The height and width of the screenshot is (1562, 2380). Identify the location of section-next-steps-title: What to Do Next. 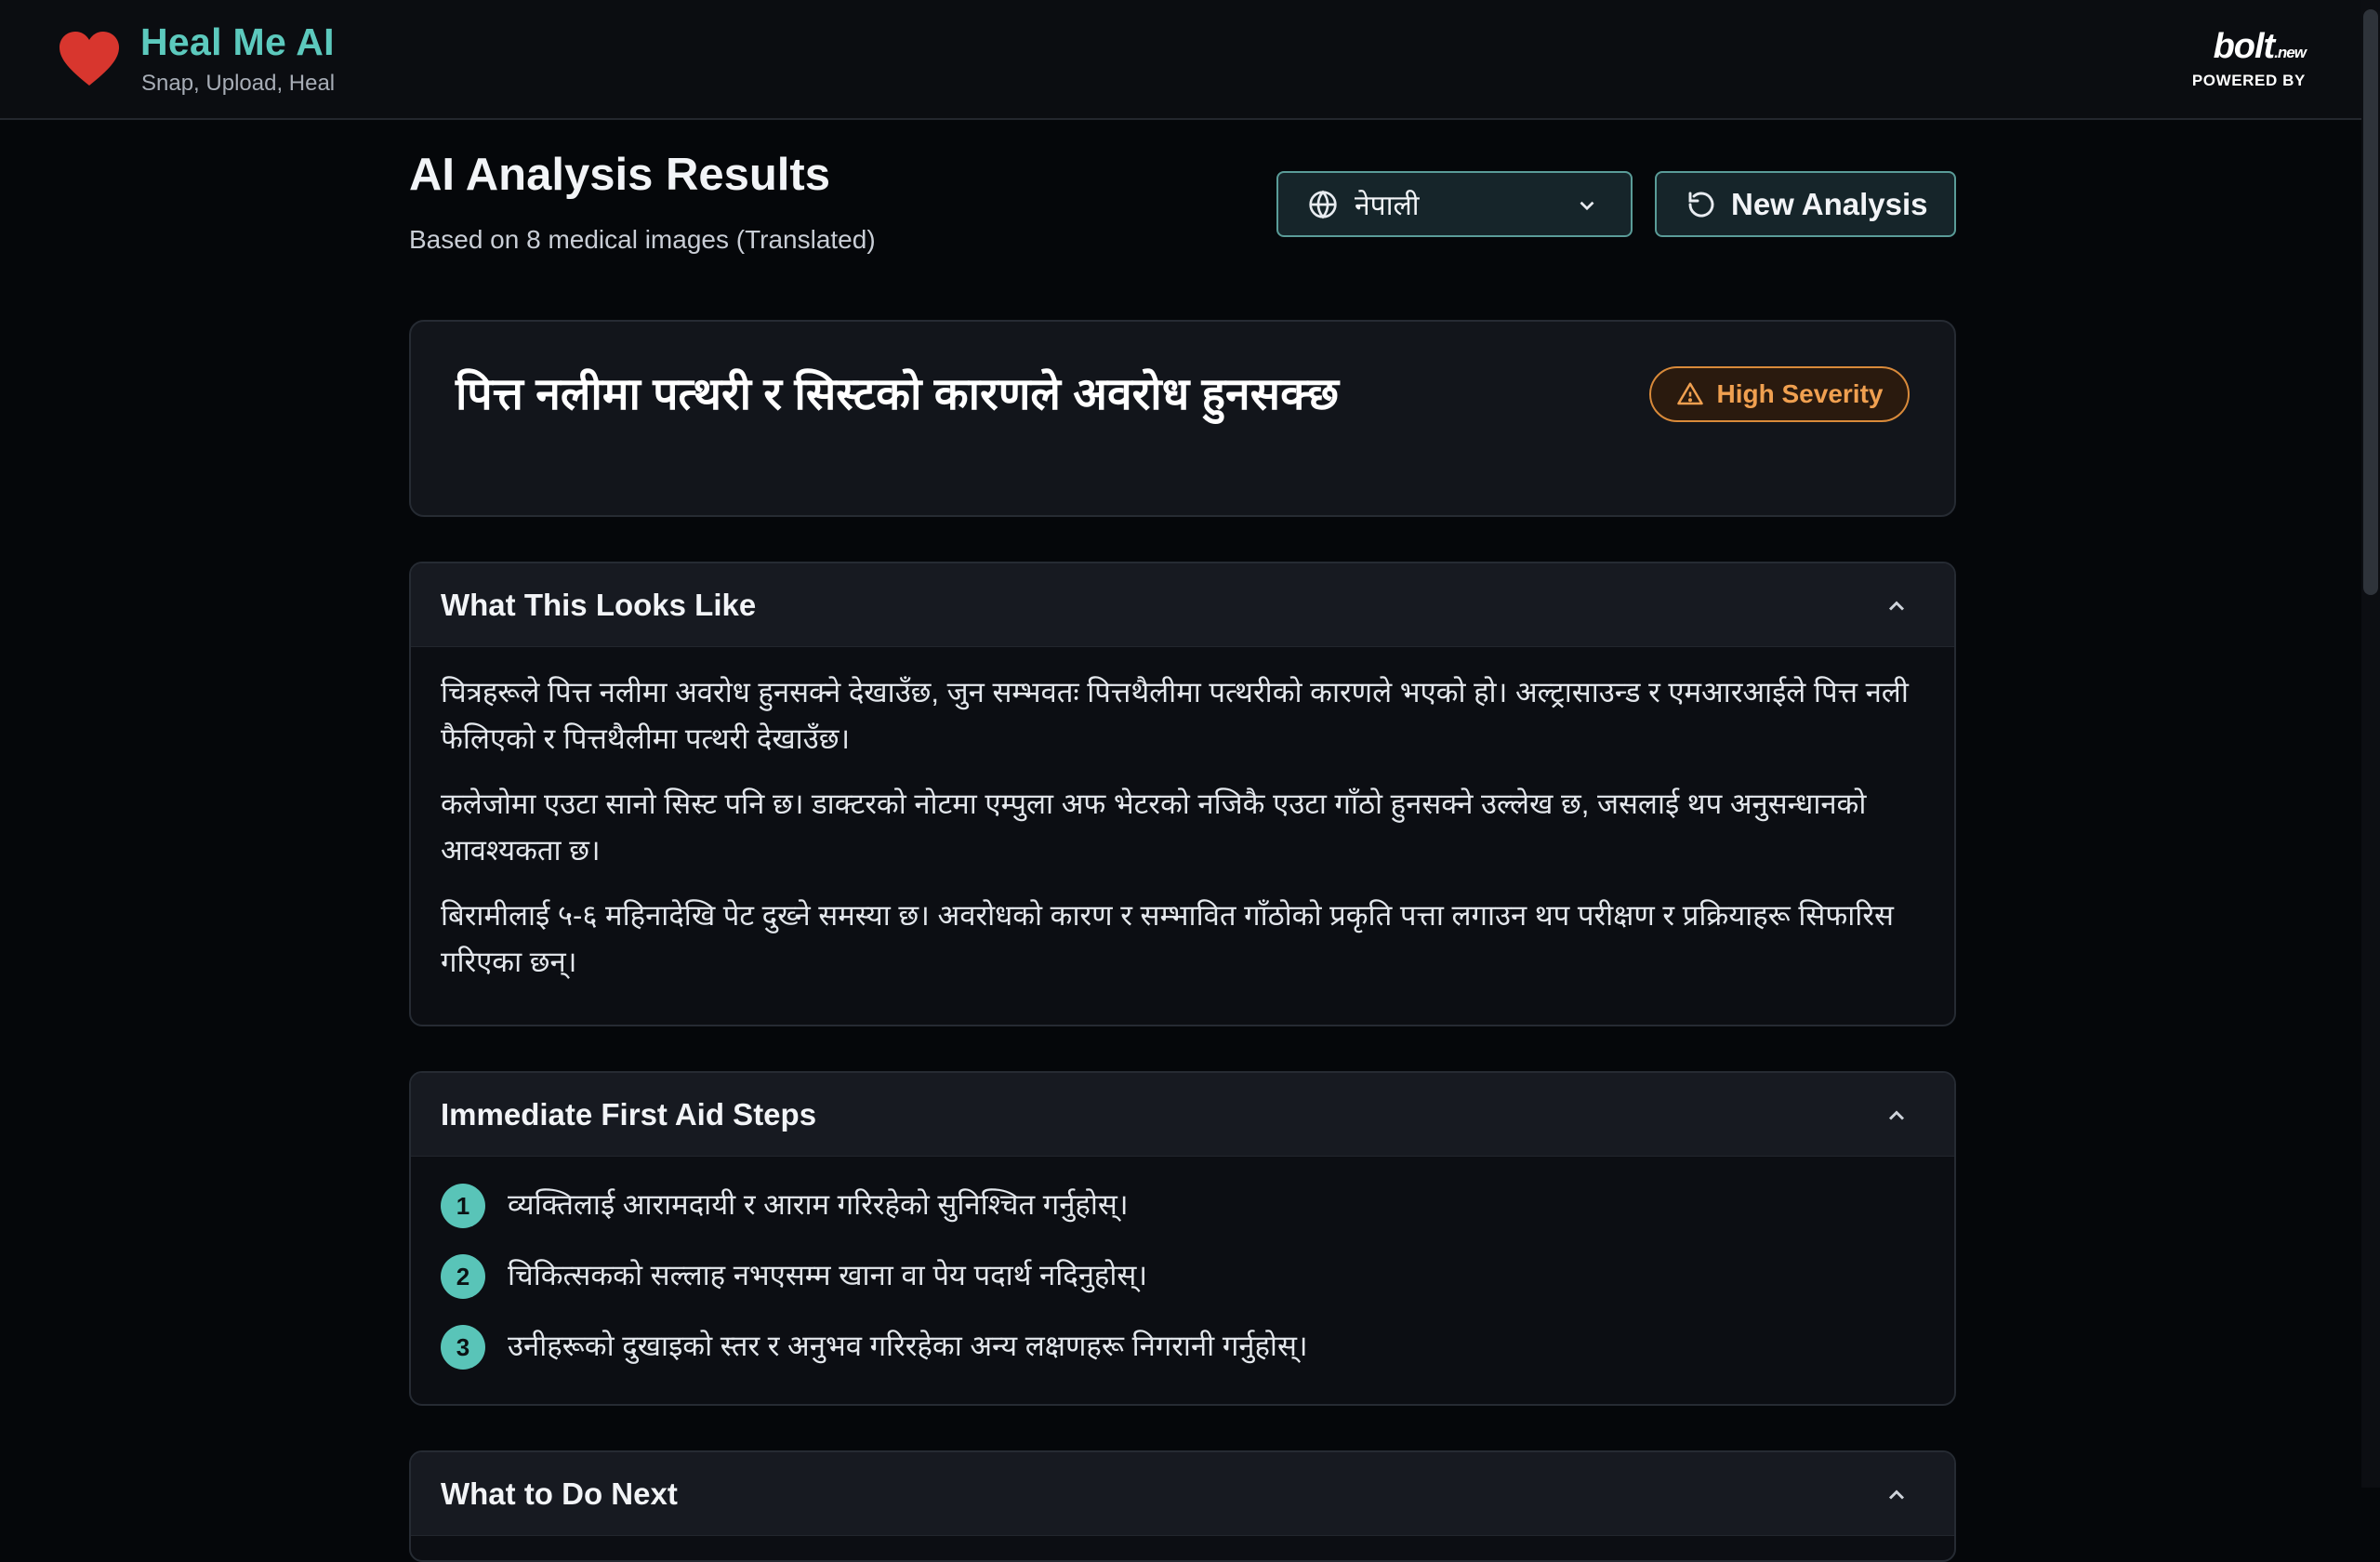
(559, 1493).